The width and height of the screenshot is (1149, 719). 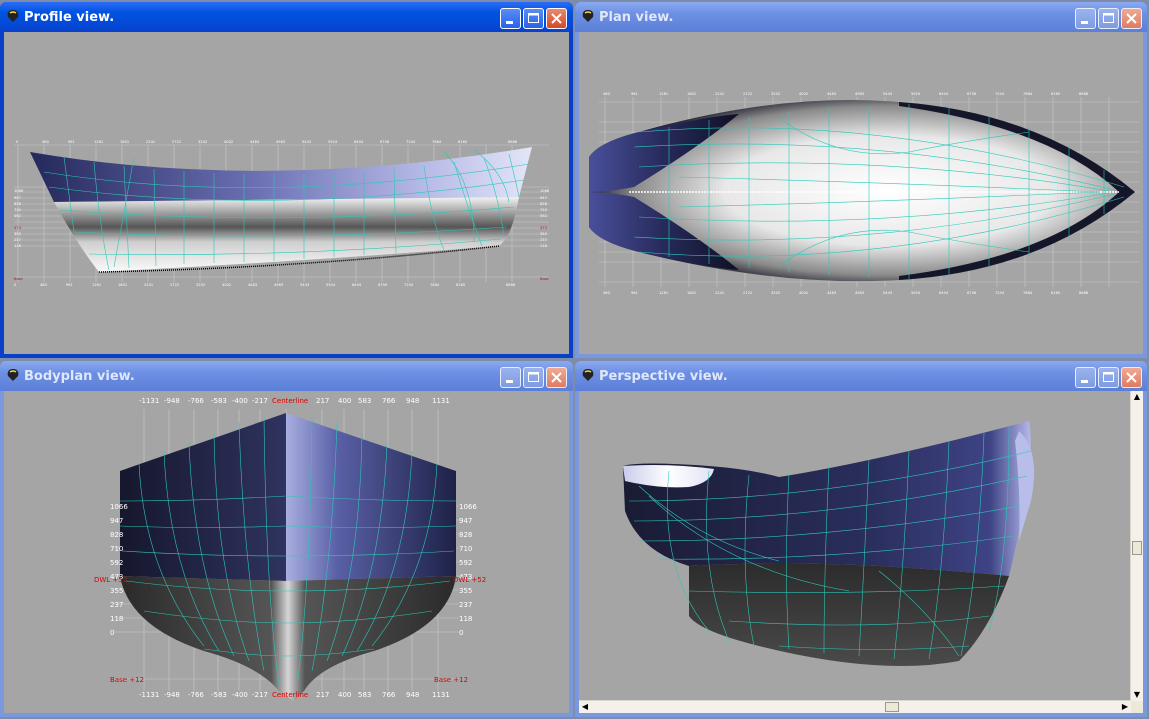 What do you see at coordinates (803, 293) in the screenshot?
I see `station-tick-bottom: 4002` at bounding box center [803, 293].